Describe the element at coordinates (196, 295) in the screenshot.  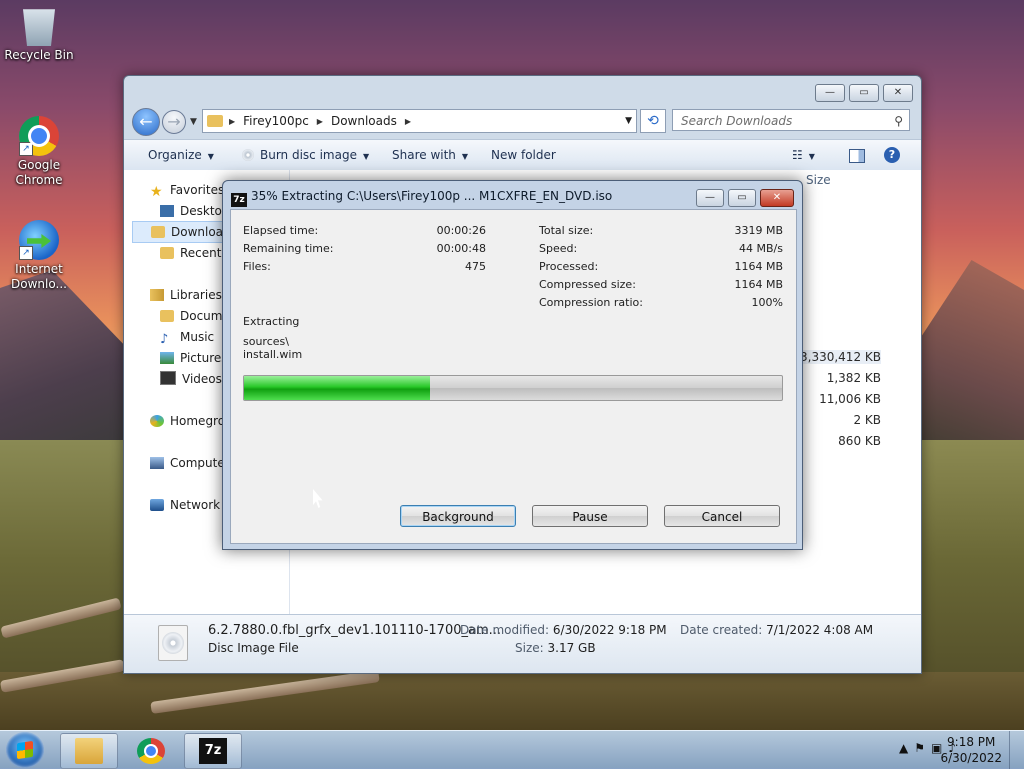
I see `nav-label: Libraries` at that location.